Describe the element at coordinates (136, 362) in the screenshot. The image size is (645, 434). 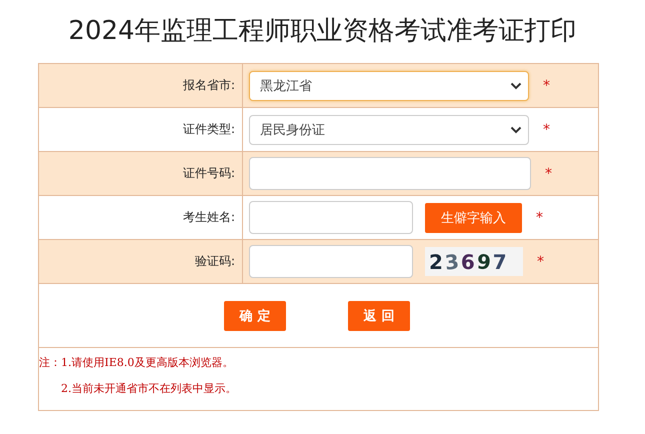
I see `note-text: 注：1.请使用IE8.0及更高版本浏览器。` at that location.